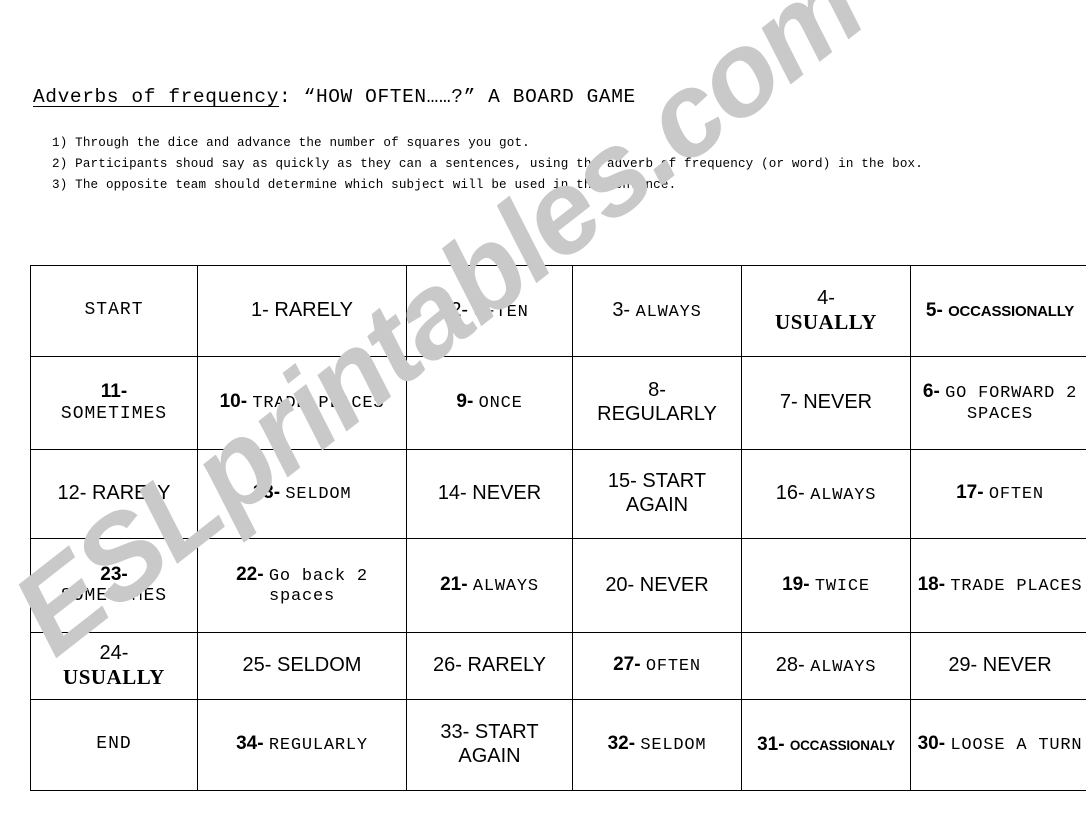 This screenshot has height=838, width=1086. What do you see at coordinates (467, 402) in the screenshot?
I see `square-number: 9-` at bounding box center [467, 402].